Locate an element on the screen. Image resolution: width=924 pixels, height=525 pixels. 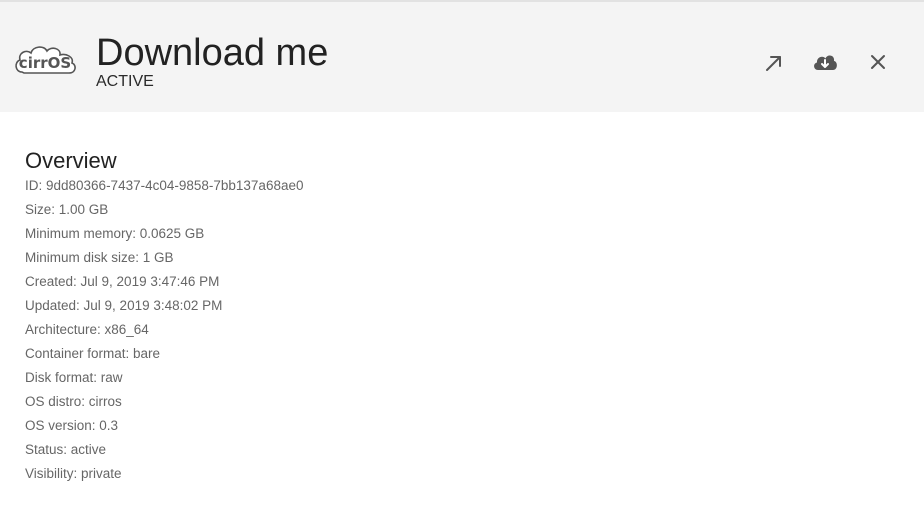
close-button is located at coordinates (878, 62).